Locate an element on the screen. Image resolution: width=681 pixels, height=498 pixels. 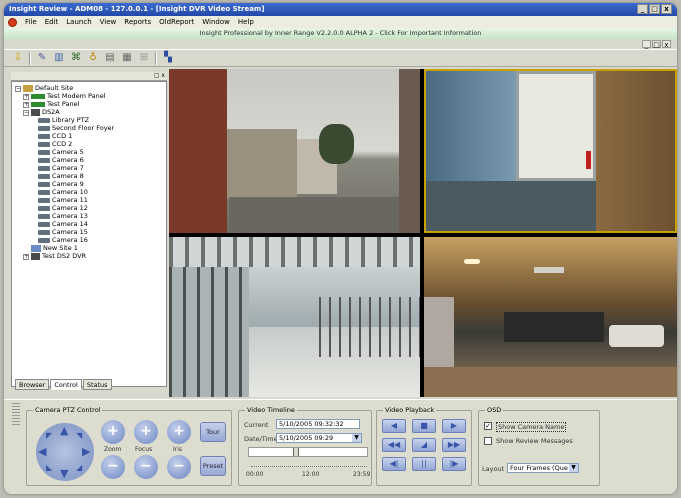
focus-in-button: + is located at coordinates (146, 432).